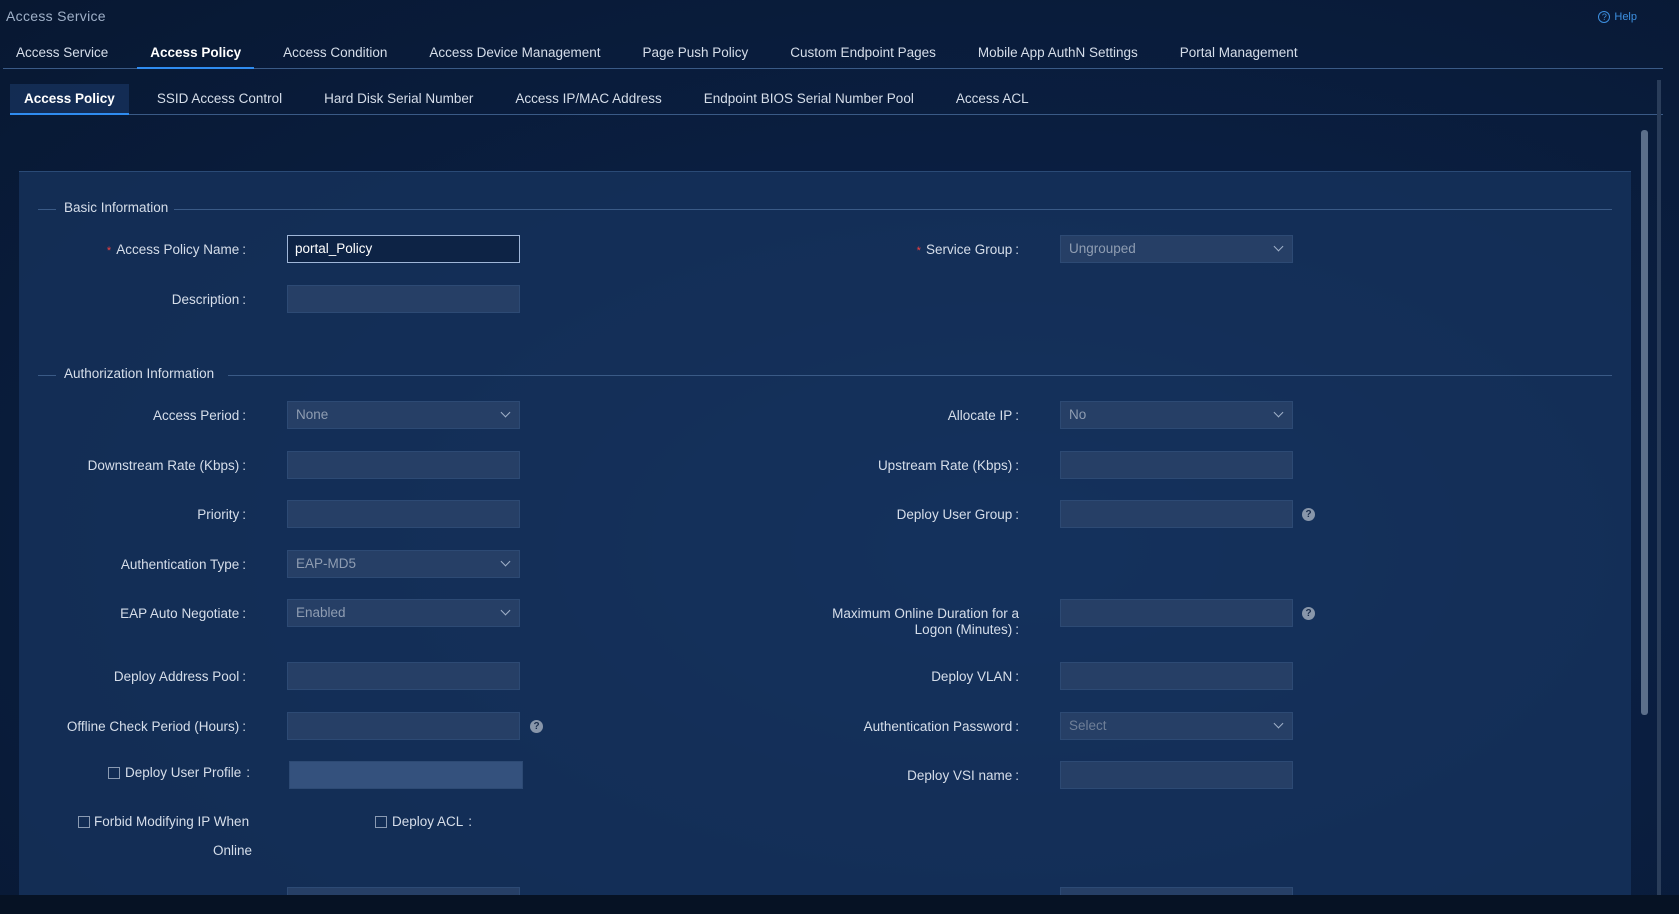 This screenshot has width=1679, height=914. What do you see at coordinates (695, 53) in the screenshot?
I see `tab-page-push-policy: Page Push Policy` at bounding box center [695, 53].